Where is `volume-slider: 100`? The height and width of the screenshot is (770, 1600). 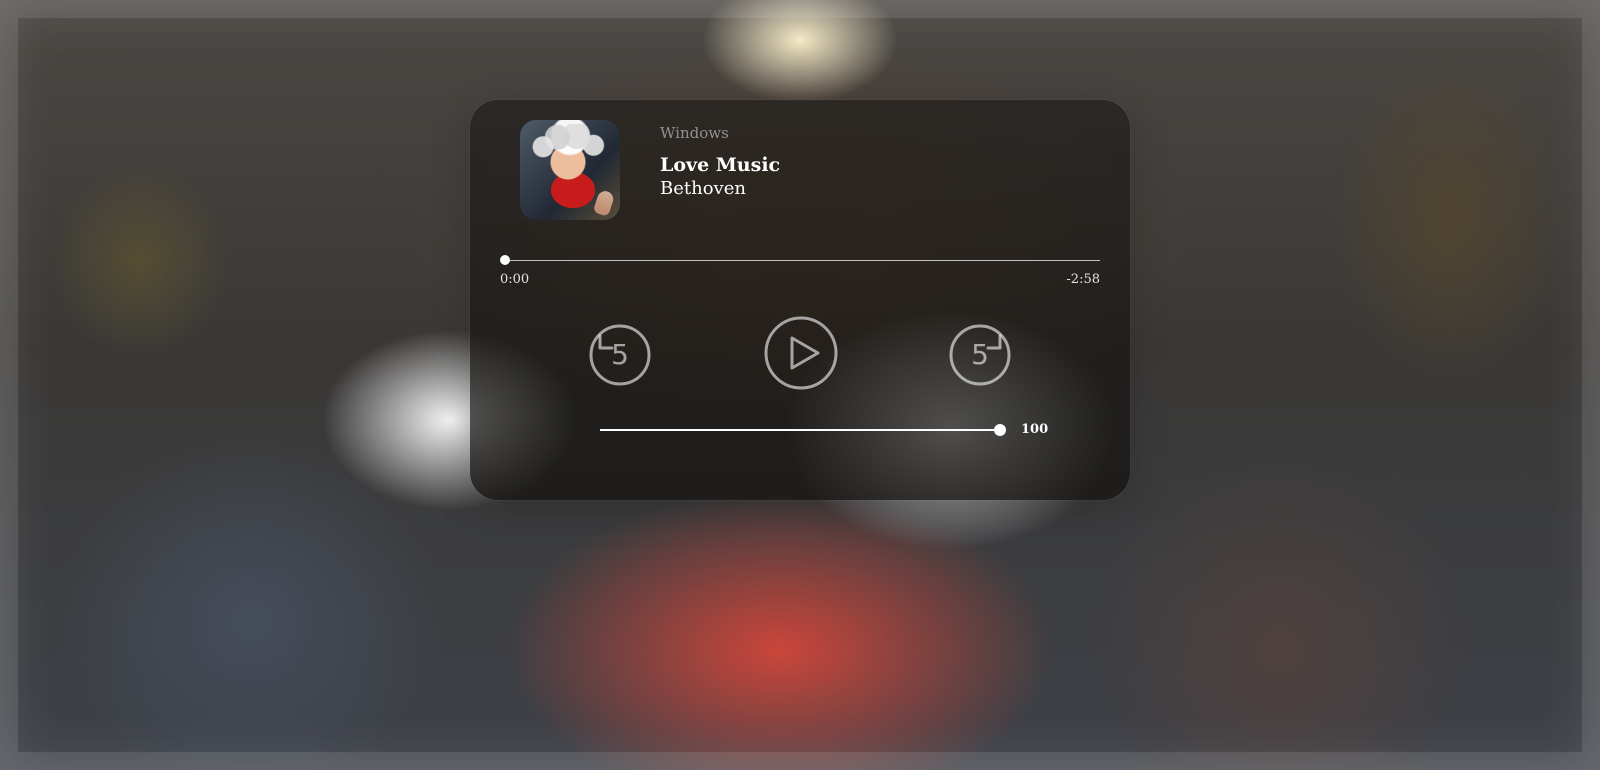 volume-slider: 100 is located at coordinates (830, 431).